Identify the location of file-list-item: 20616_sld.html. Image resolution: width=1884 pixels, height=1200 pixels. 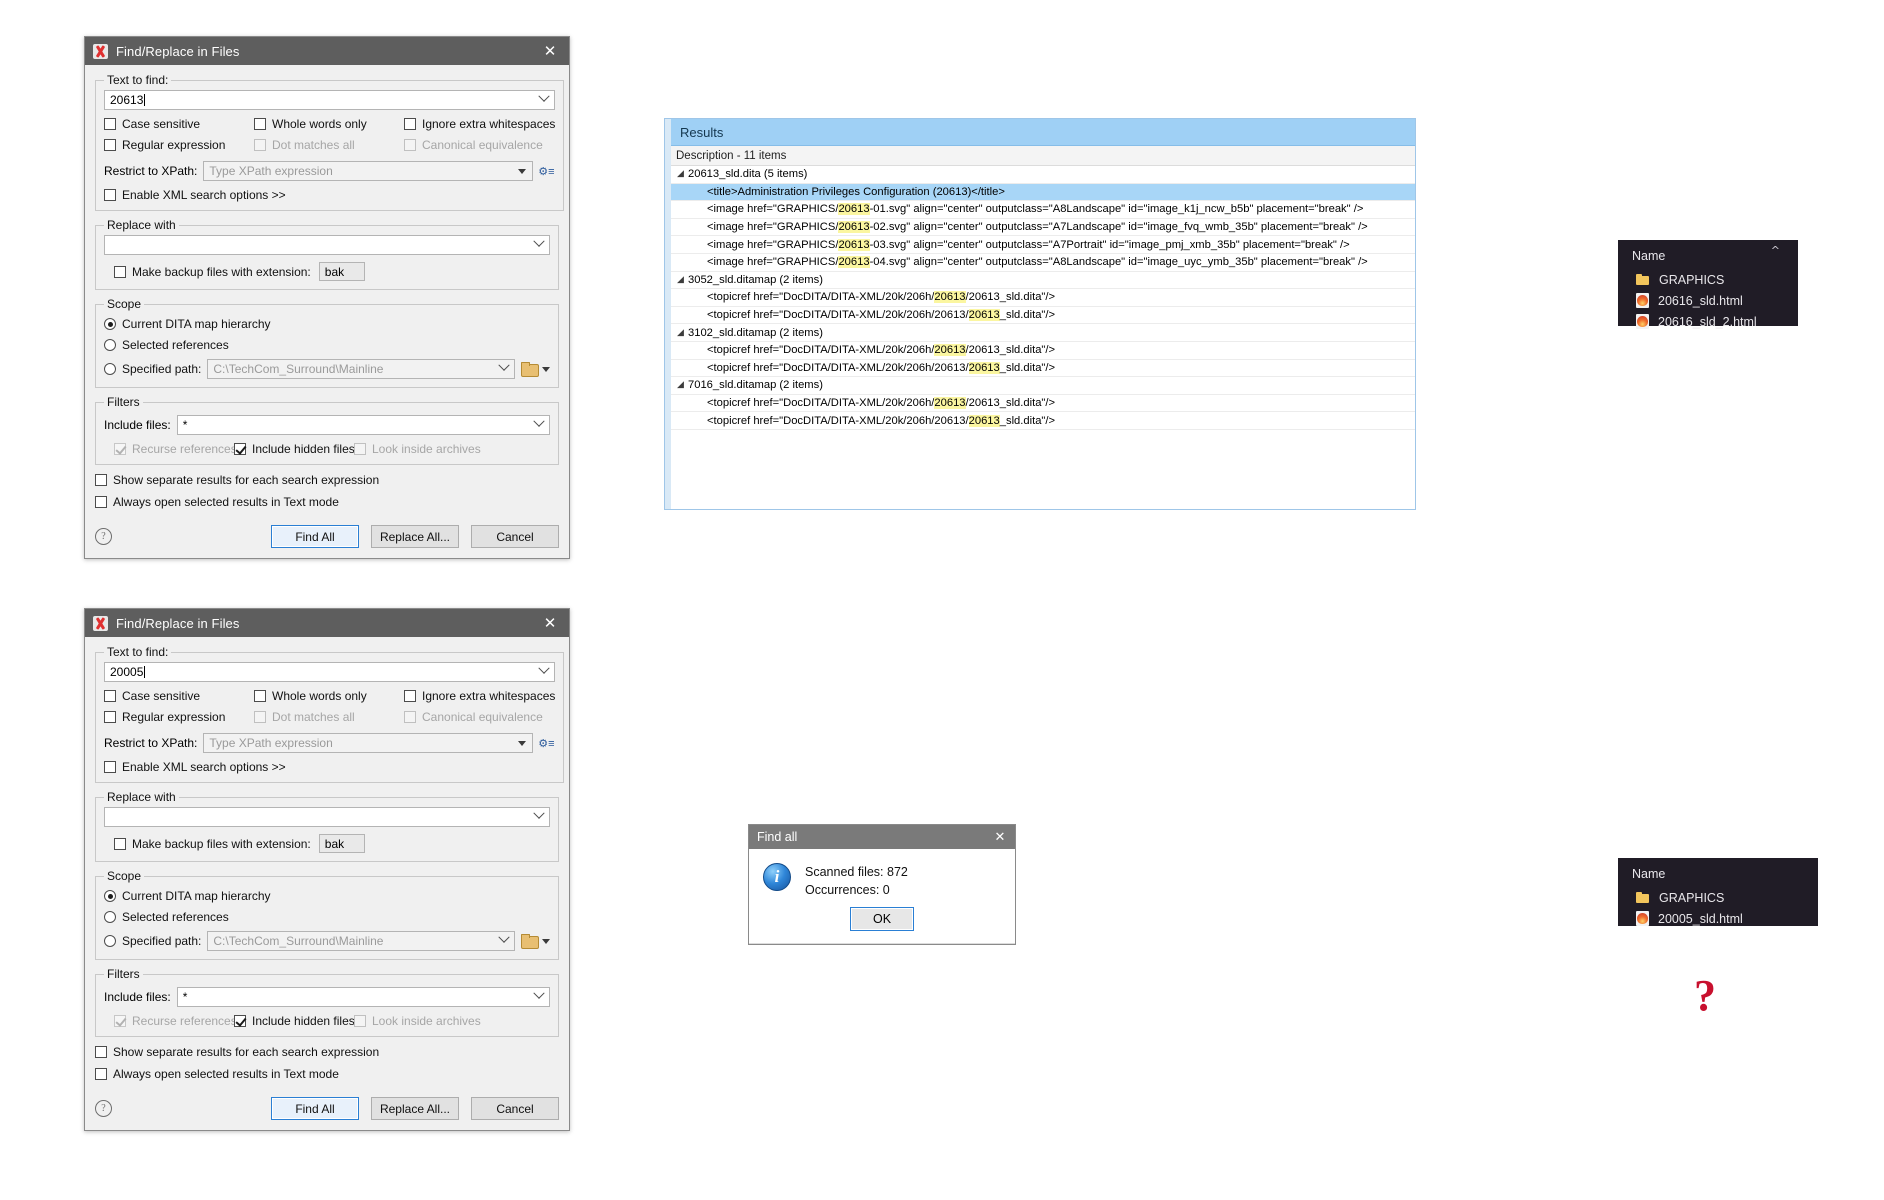
(1708, 300).